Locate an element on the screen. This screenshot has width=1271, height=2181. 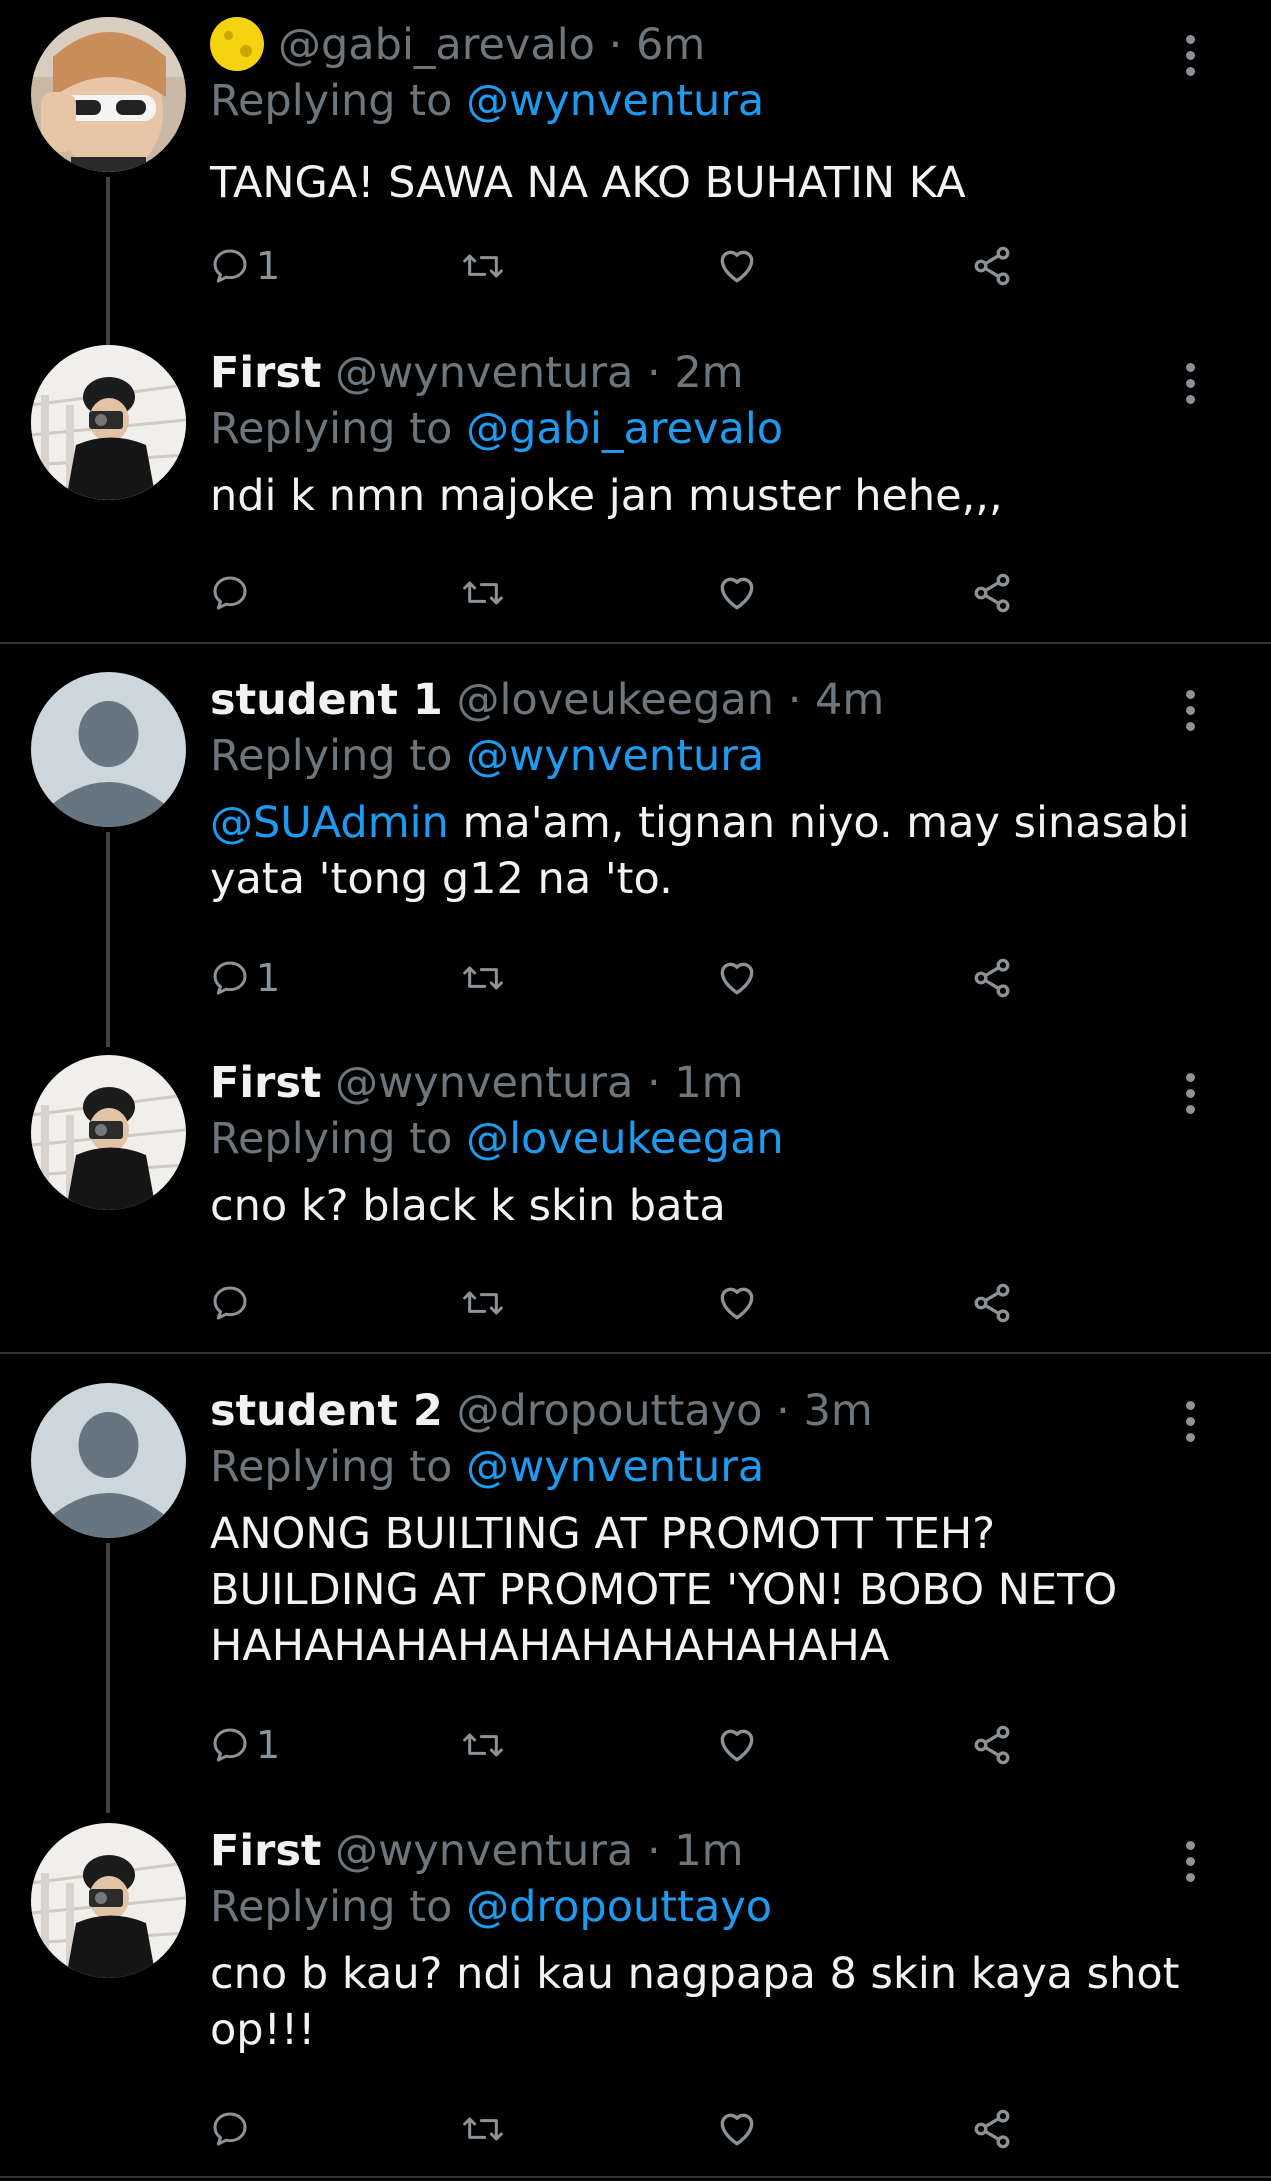
divider is located at coordinates (635, 1353).